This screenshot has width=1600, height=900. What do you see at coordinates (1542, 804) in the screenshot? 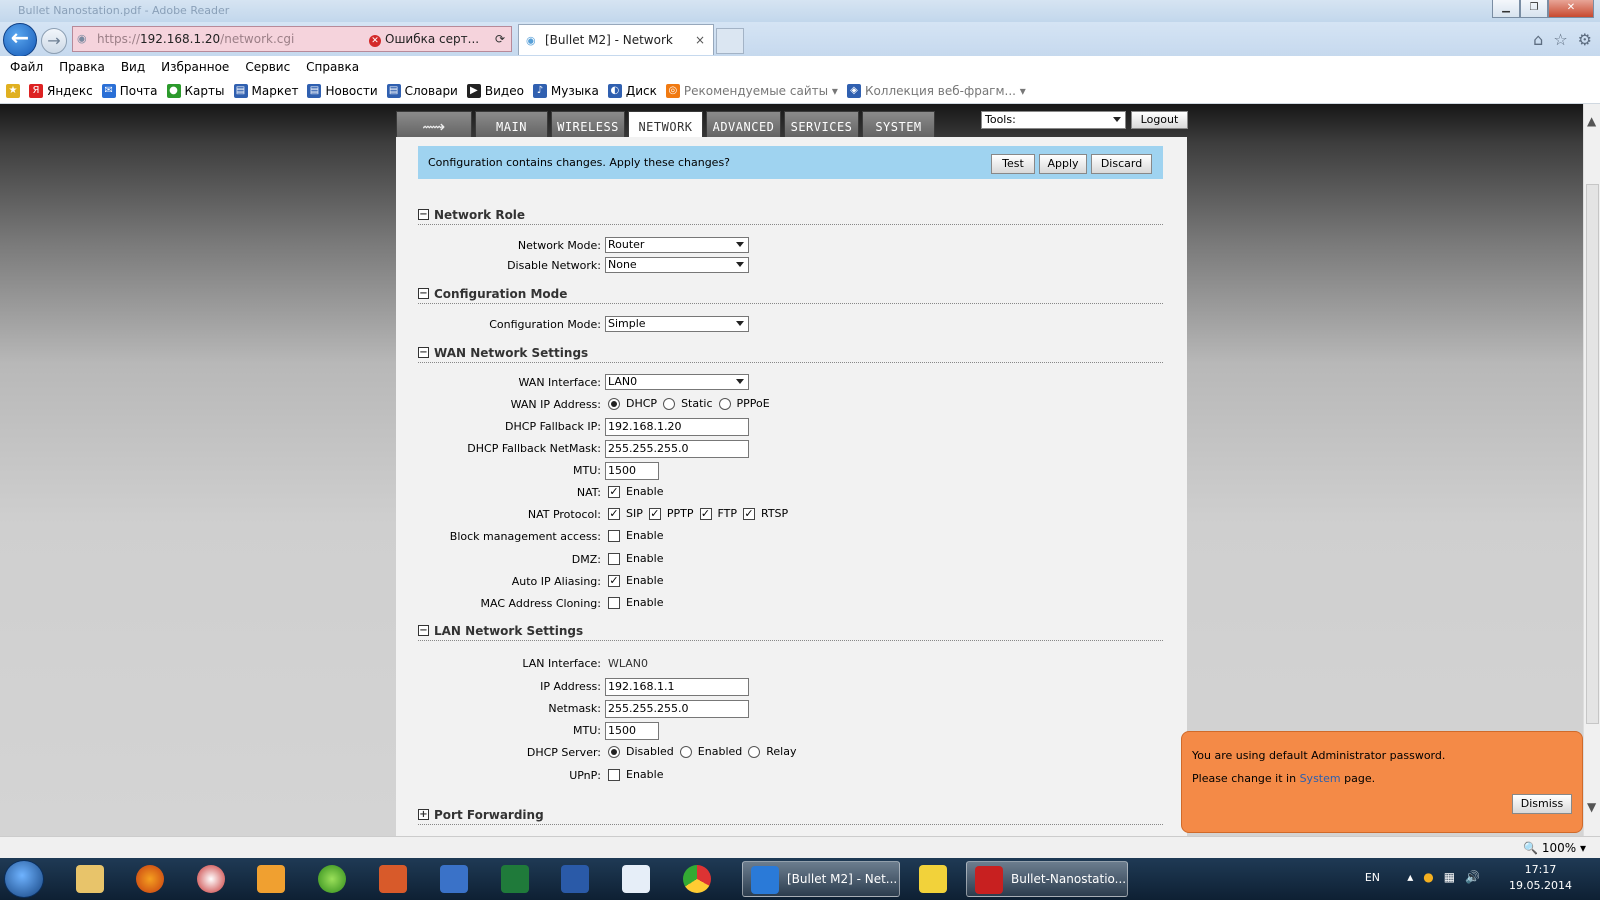
I see `dismiss-button: Dismiss` at bounding box center [1542, 804].